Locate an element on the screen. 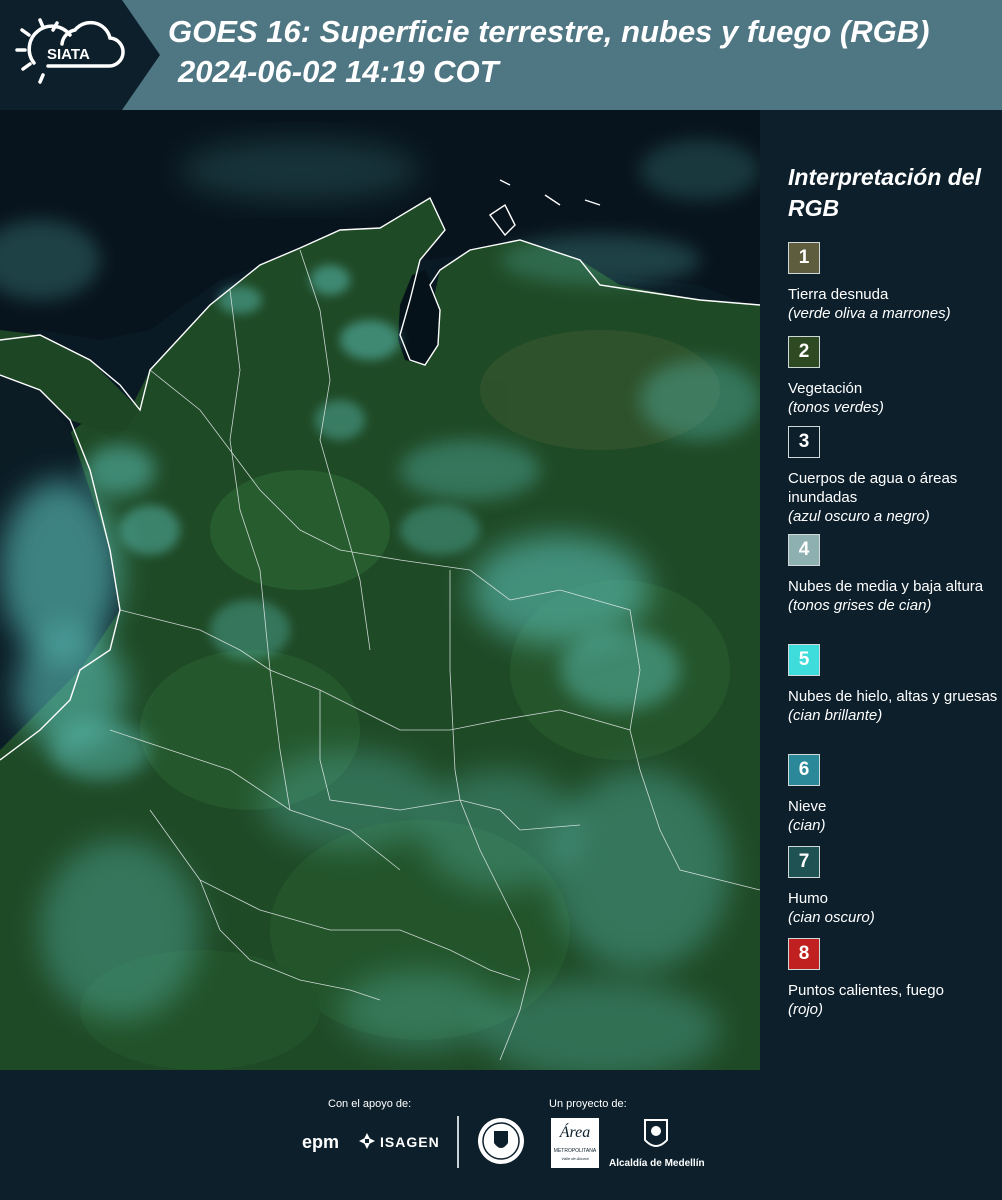 The image size is (1002, 1200). legend-swatch: 8 is located at coordinates (804, 954).